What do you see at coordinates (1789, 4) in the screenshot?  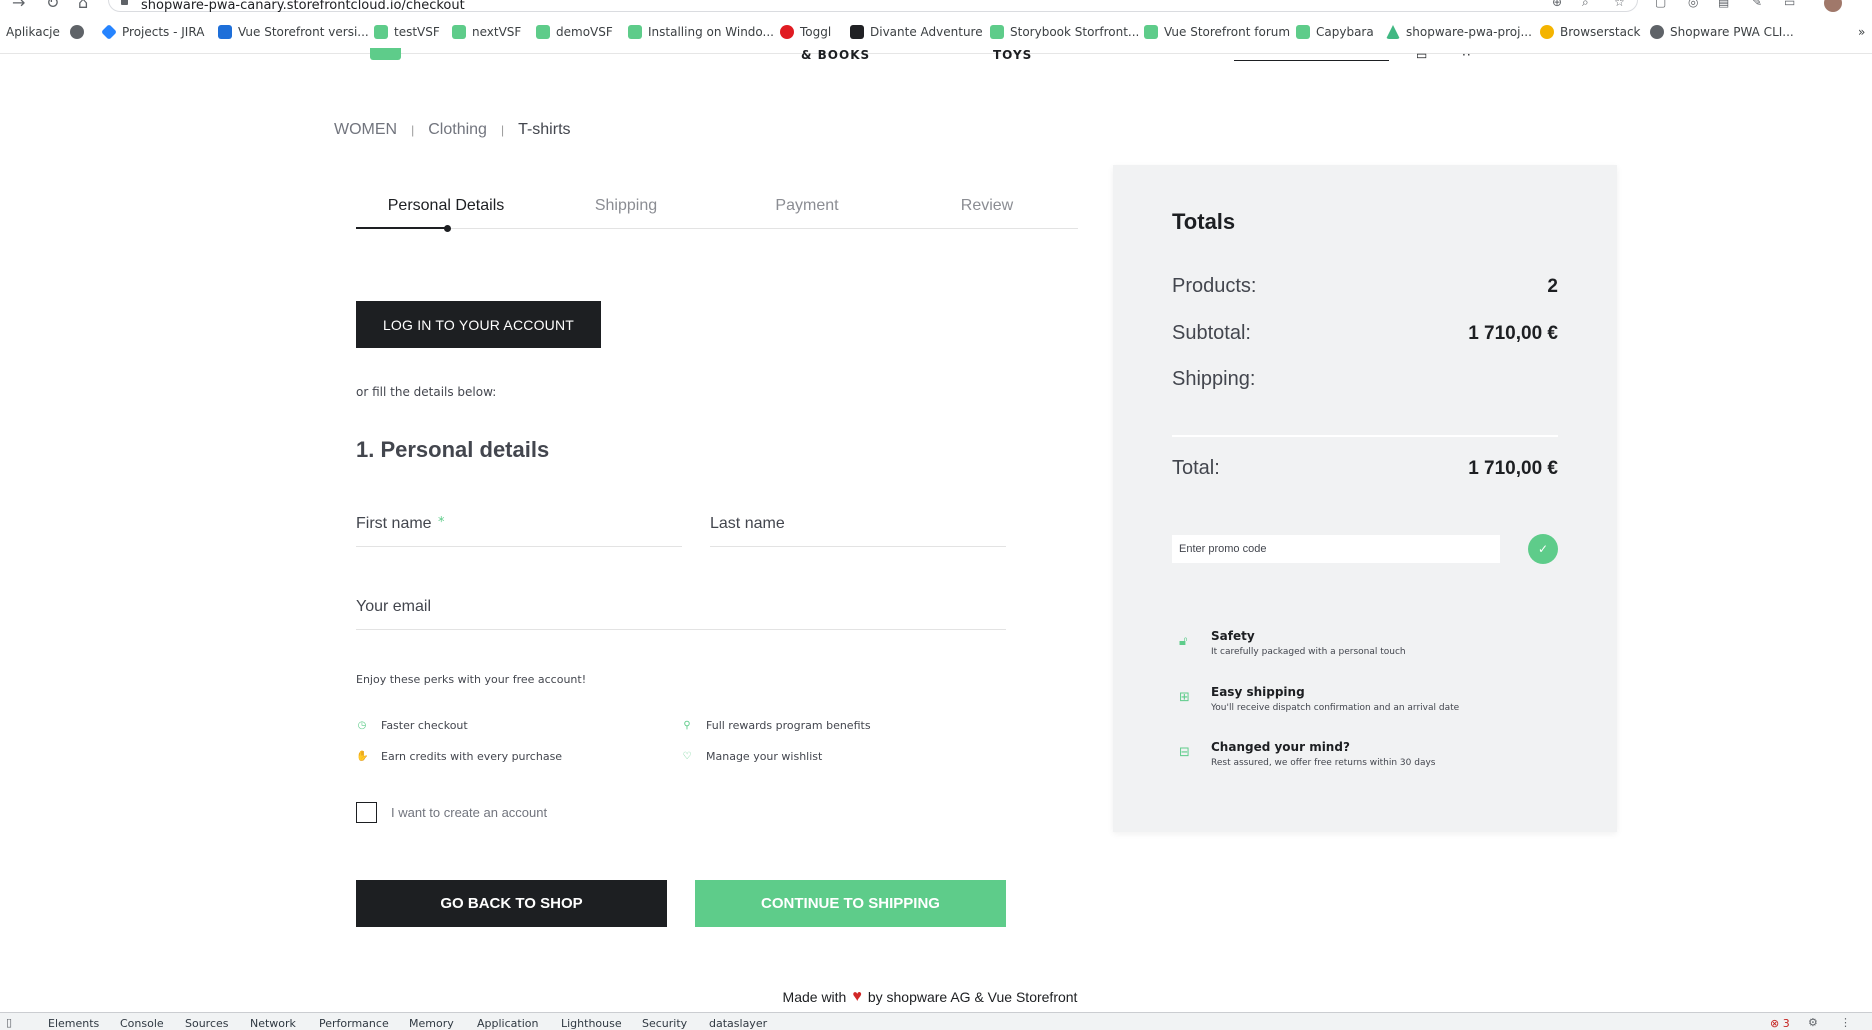 I see `extension-icon: ▭` at bounding box center [1789, 4].